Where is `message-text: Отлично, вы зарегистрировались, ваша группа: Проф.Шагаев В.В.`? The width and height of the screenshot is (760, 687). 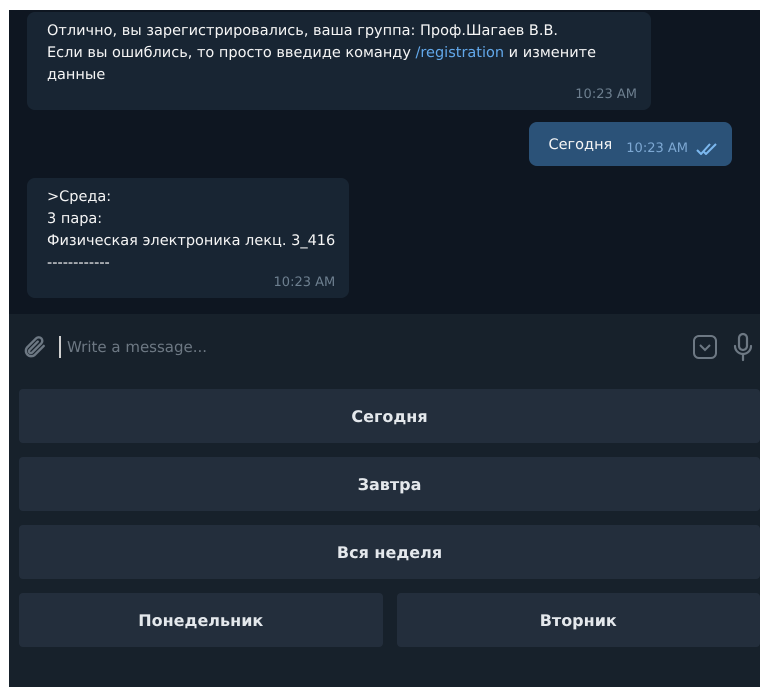 message-text: Отлично, вы зарегистрировались, ваша группа: Проф.Шагаев В.В. is located at coordinates (302, 31).